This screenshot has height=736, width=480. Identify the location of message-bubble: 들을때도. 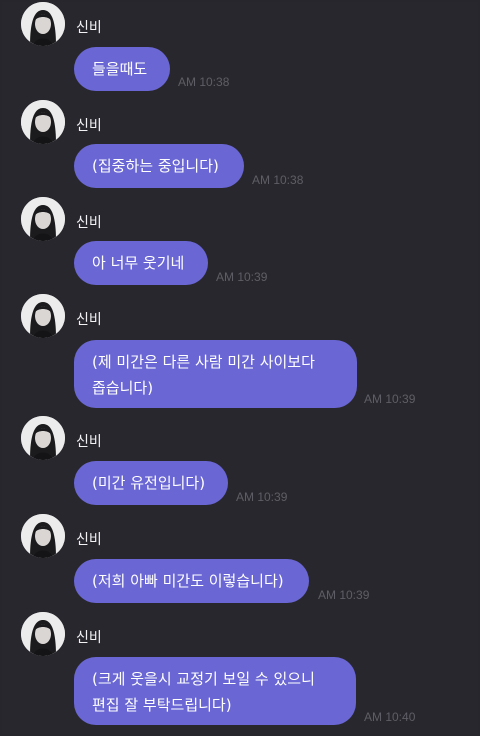
(122, 69).